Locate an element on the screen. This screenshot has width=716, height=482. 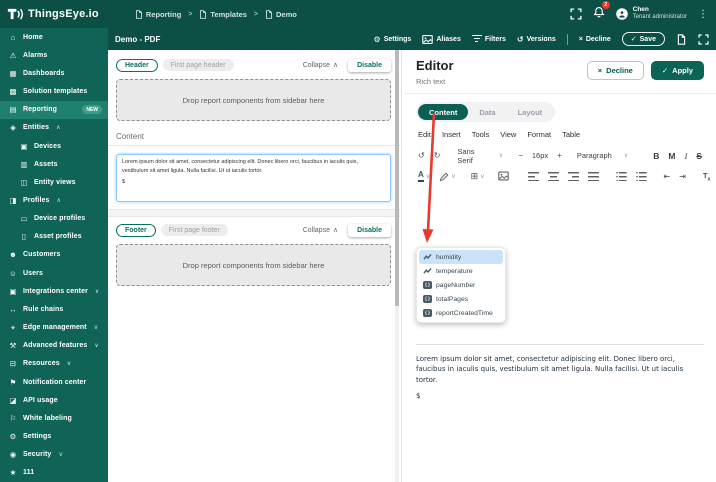
sidebar-item: ◨ Profiles ∧ is located at coordinates (54, 200).